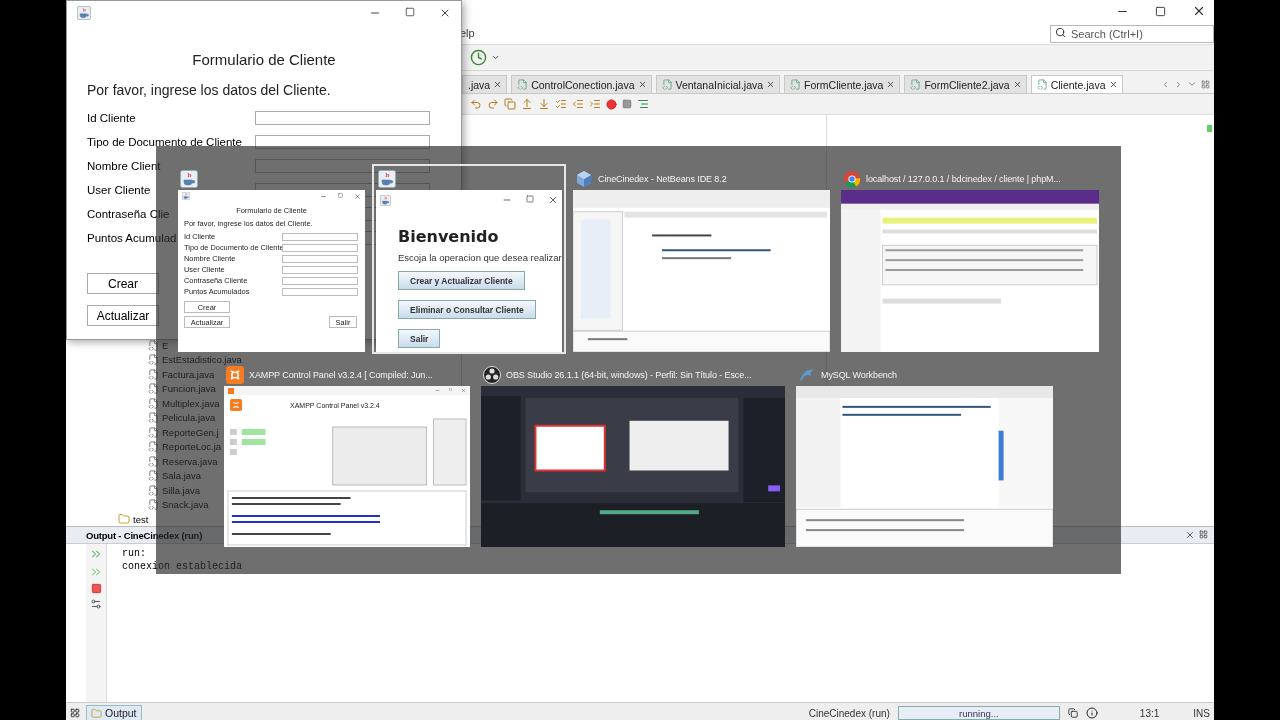 Image resolution: width=1280 pixels, height=720 pixels. I want to click on scroll-left-icon, so click(1165, 84).